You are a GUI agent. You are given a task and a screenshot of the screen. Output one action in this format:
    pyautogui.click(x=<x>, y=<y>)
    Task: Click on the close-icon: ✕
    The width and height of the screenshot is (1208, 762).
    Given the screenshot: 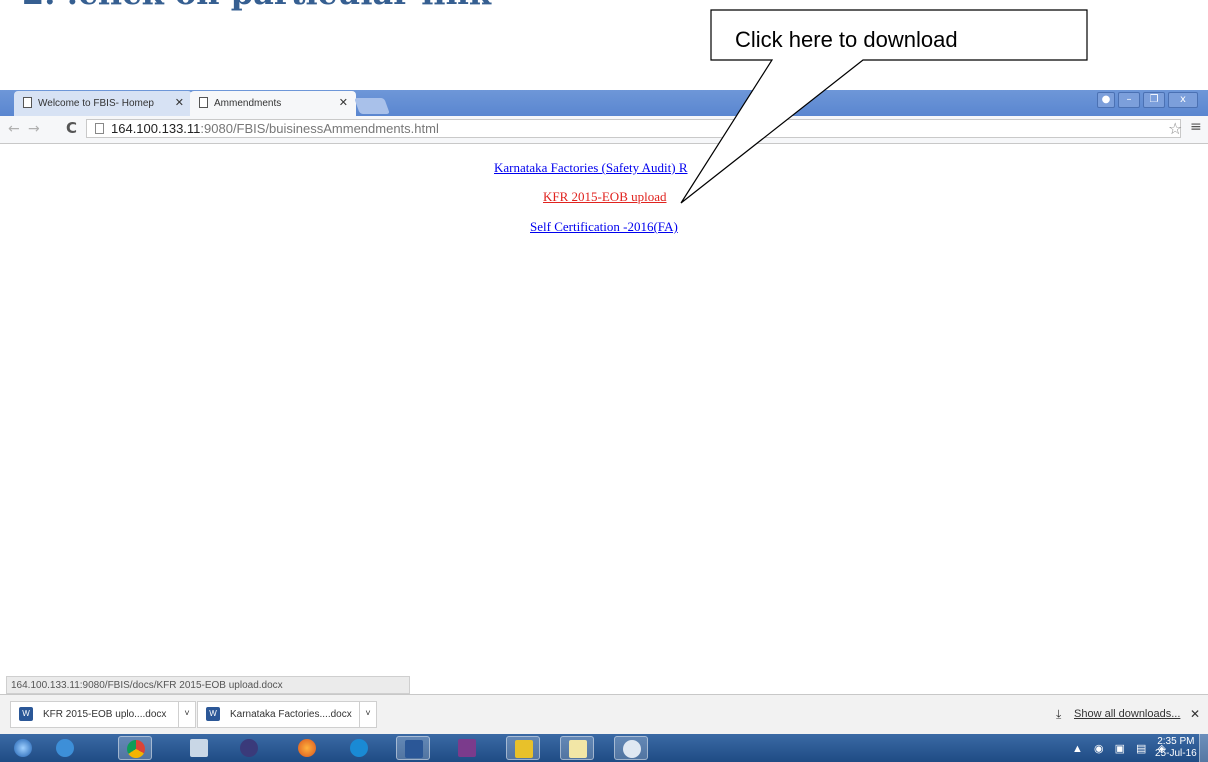 What is the action you would take?
    pyautogui.click(x=1195, y=714)
    